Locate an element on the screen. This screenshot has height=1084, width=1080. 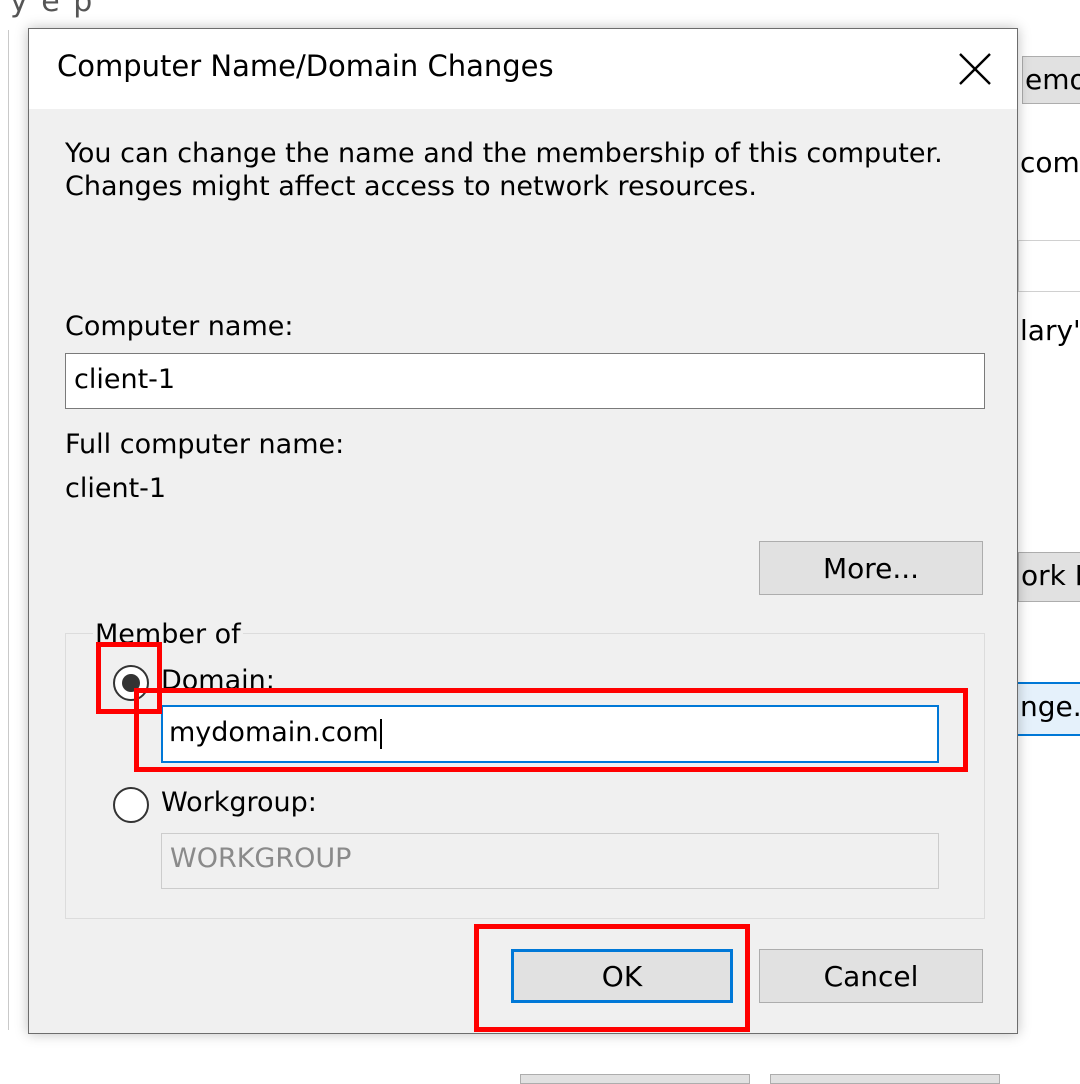
workgroup-label: Workgroup: is located at coordinates (239, 802).